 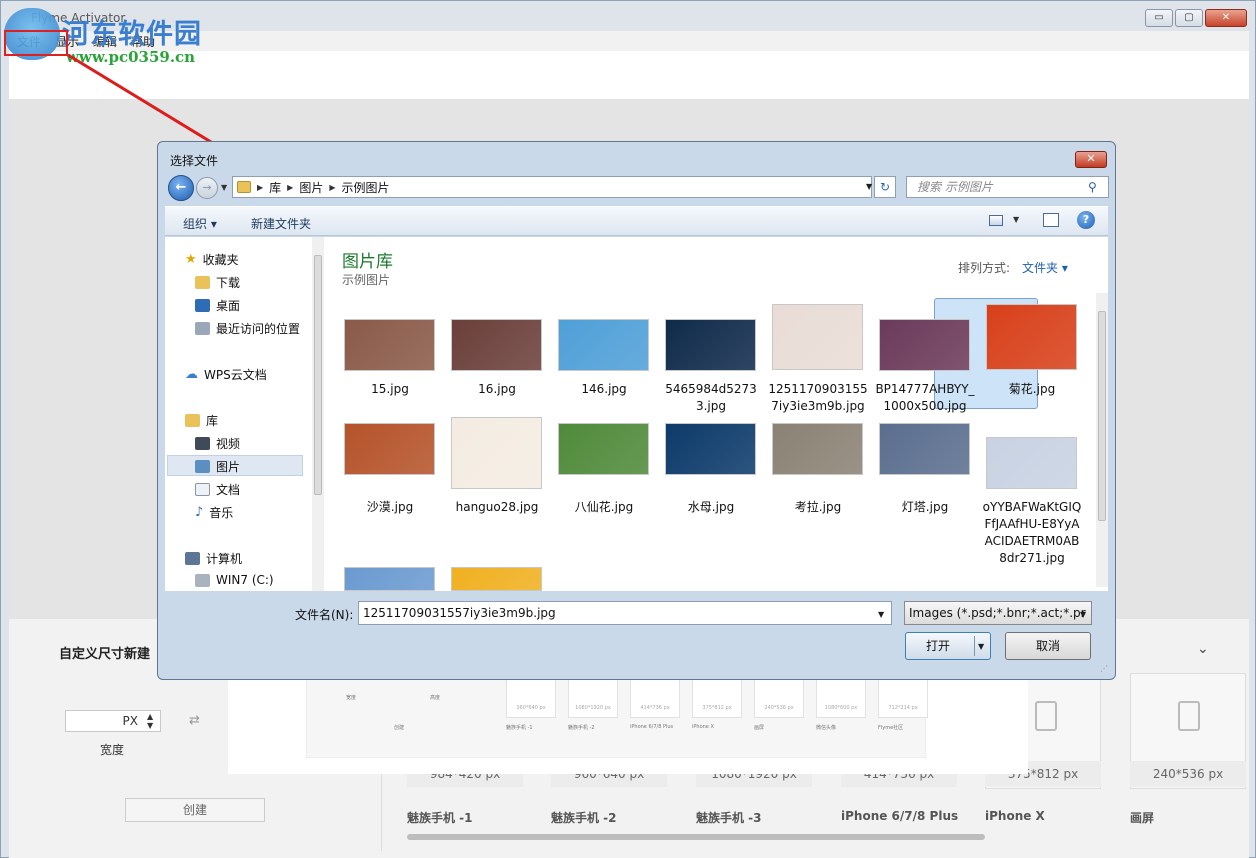 What do you see at coordinates (217, 489) in the screenshot?
I see `nav-documents: 文档` at bounding box center [217, 489].